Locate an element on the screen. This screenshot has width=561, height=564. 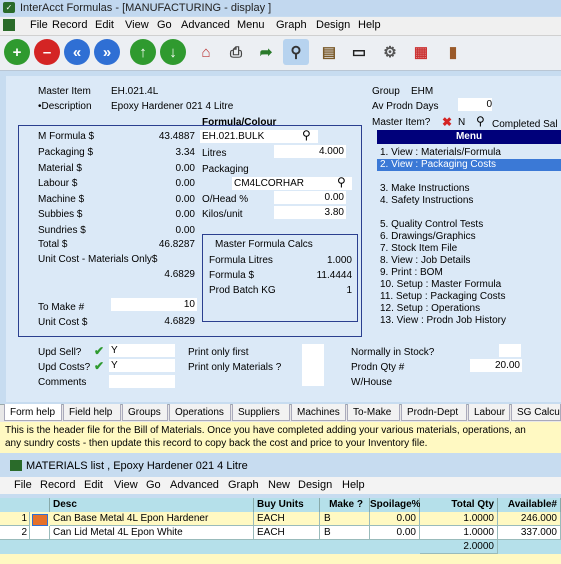
tab-form-help: Form help is located at coordinates (33, 412).